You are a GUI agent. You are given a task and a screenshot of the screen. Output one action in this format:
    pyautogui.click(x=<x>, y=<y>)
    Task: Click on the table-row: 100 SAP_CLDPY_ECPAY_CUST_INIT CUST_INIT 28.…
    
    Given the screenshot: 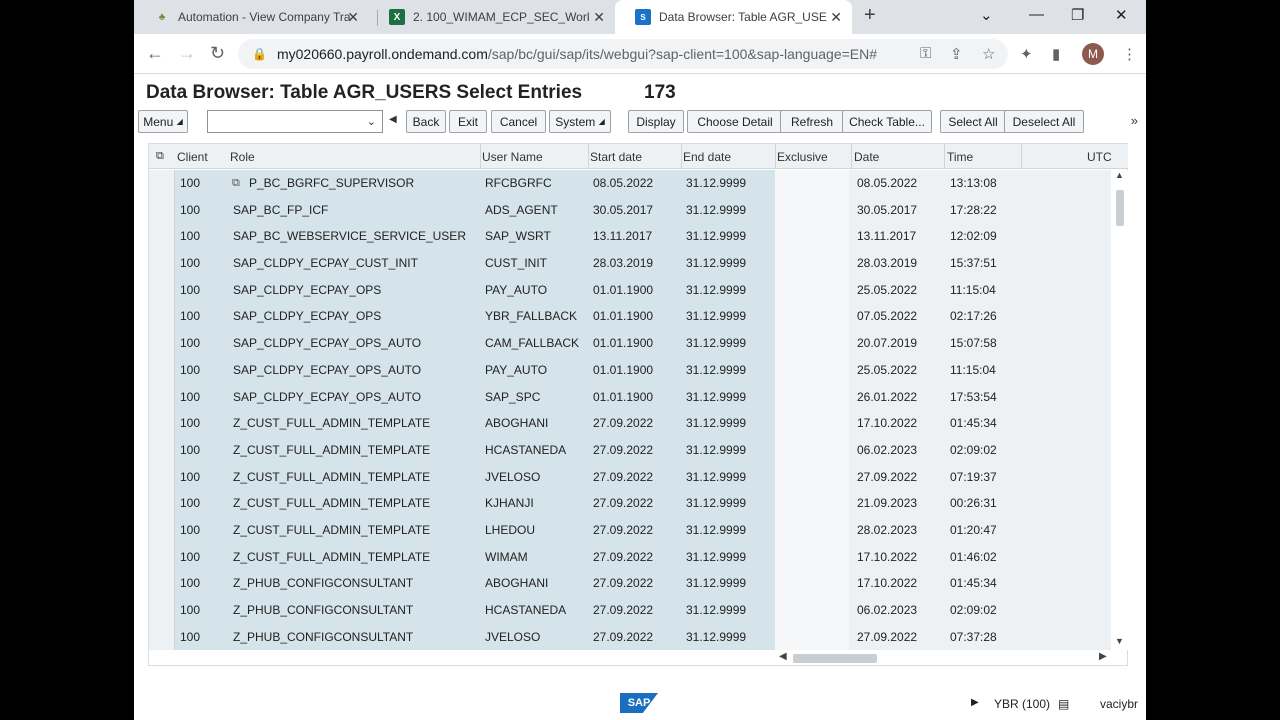 What is the action you would take?
    pyautogui.click(x=643, y=263)
    